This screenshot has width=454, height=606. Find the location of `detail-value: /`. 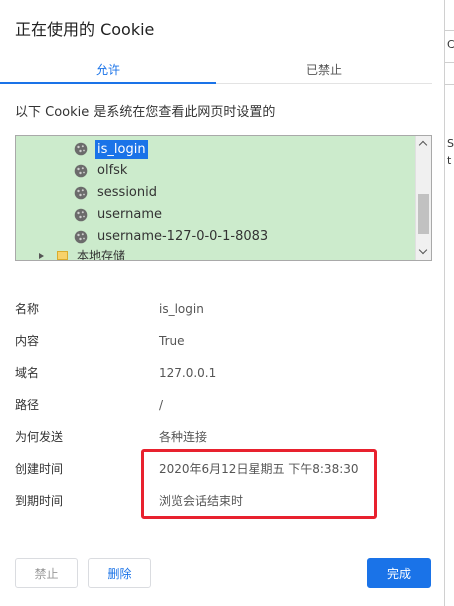

detail-value: / is located at coordinates (161, 405).